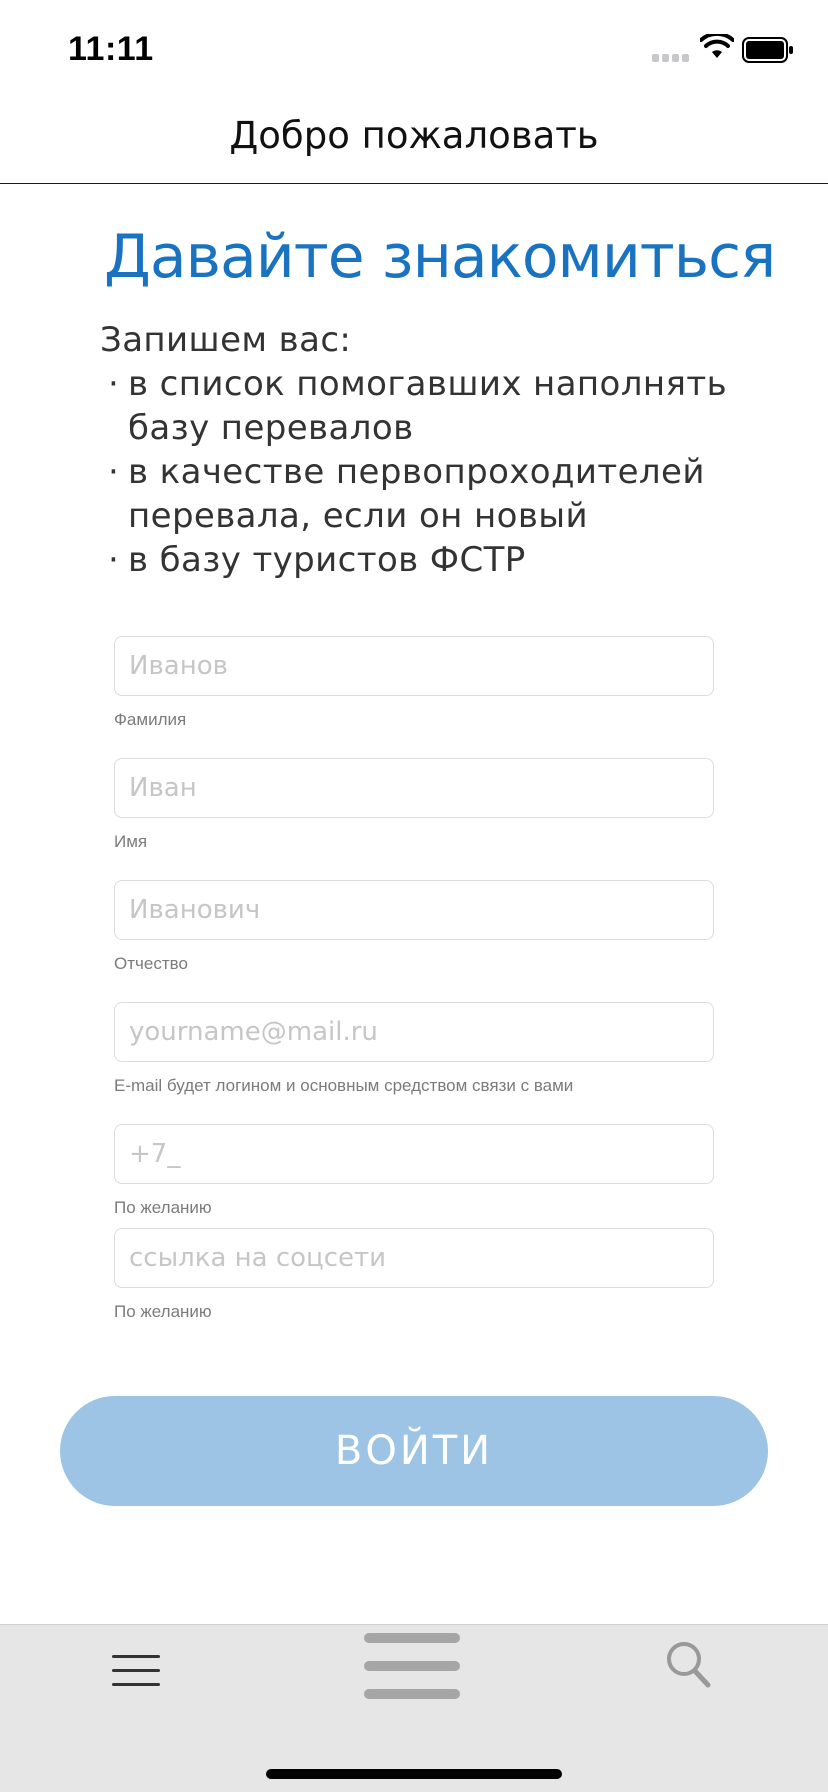 This screenshot has width=828, height=1792. What do you see at coordinates (440, 257) in the screenshot?
I see `welcome-headline: Давайте знакомиться` at bounding box center [440, 257].